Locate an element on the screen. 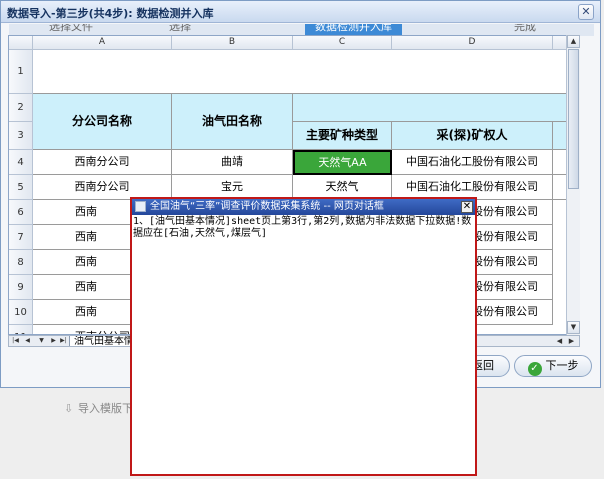 This screenshot has width=604, height=479. selected-cell: 天然气AA is located at coordinates (342, 162).